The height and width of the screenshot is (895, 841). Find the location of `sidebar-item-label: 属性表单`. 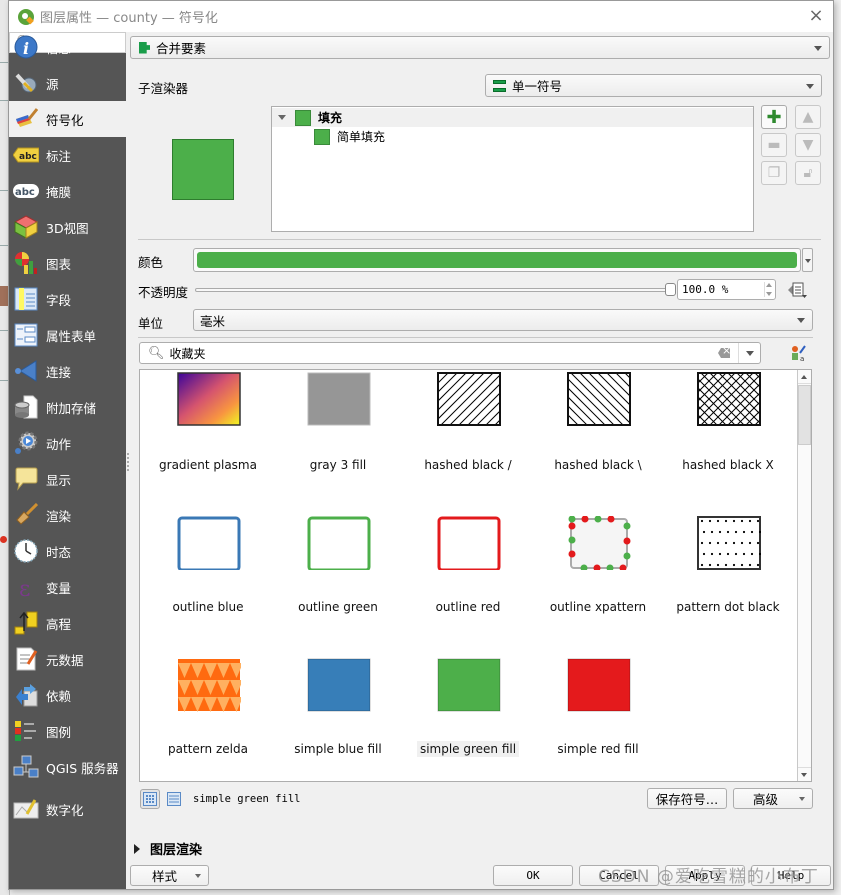

sidebar-item-label: 属性表单 is located at coordinates (71, 336).